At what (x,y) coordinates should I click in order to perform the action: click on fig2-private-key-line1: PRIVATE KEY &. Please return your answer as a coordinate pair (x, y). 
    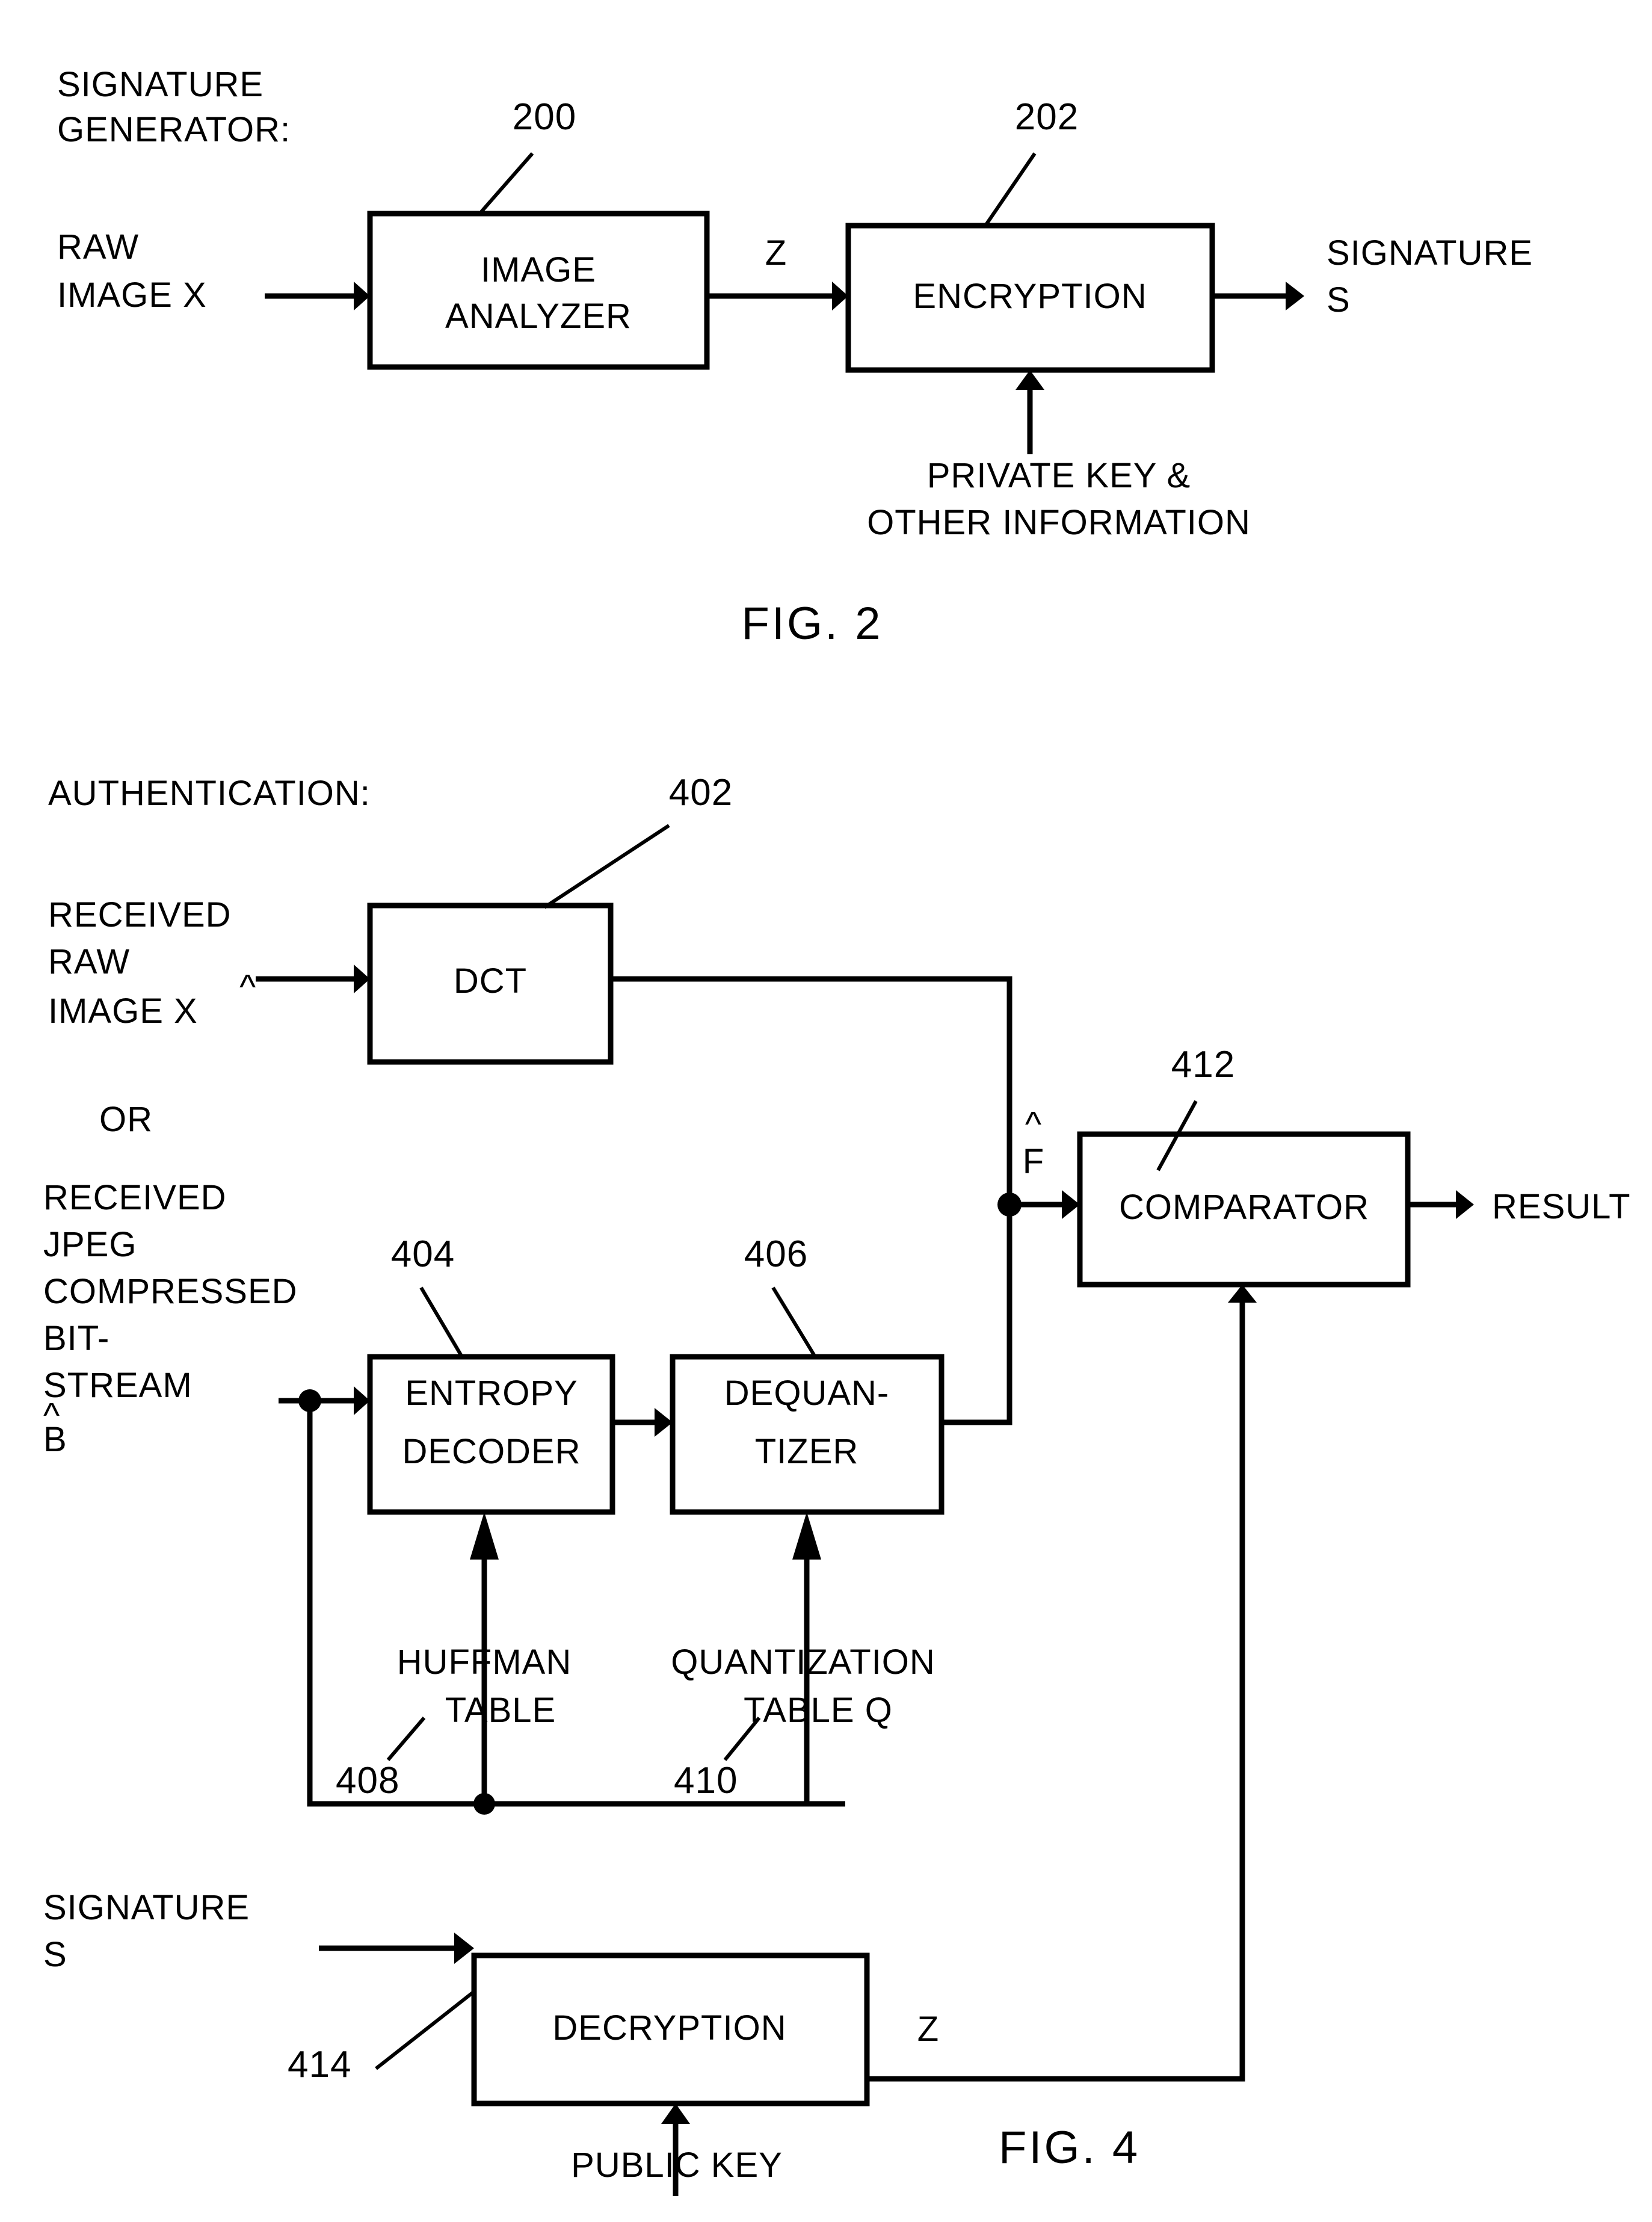
    Looking at the image, I should click on (1059, 475).